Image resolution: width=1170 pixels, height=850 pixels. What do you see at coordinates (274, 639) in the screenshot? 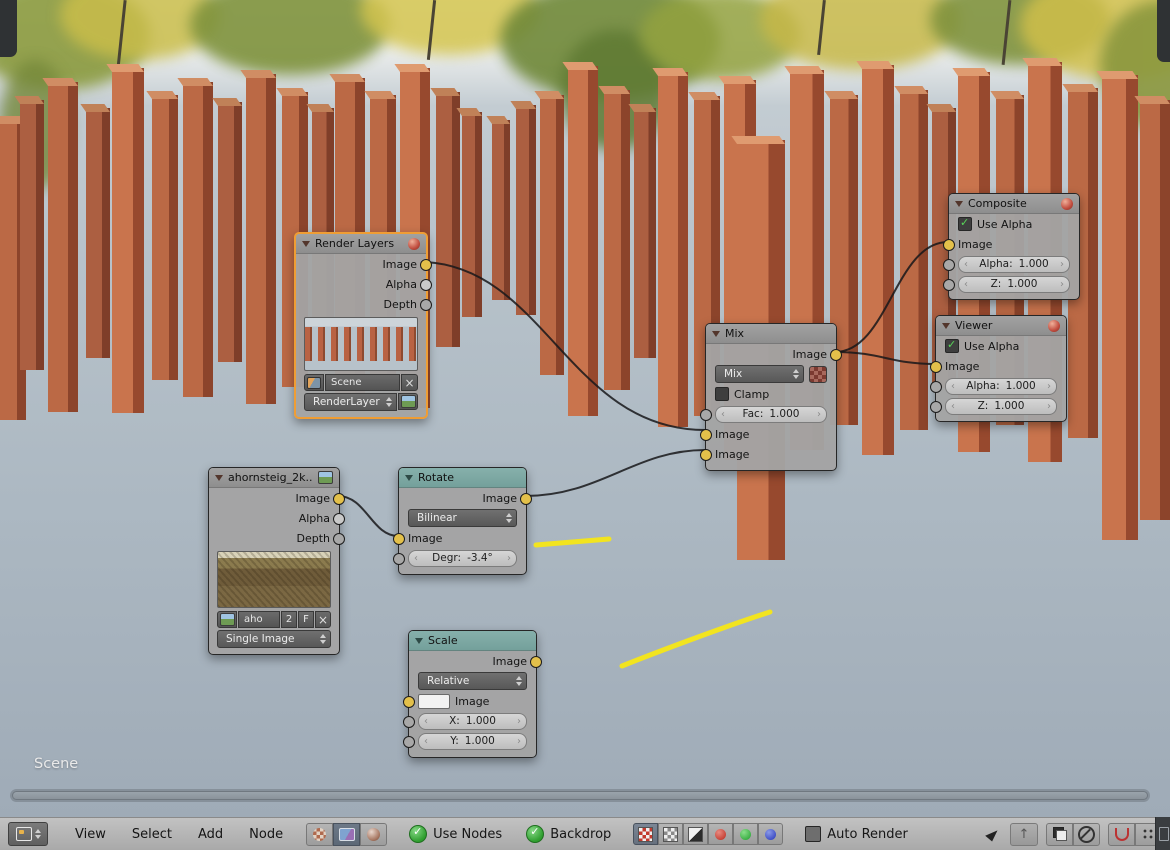
I see `source-dropdown: Single Image` at bounding box center [274, 639].